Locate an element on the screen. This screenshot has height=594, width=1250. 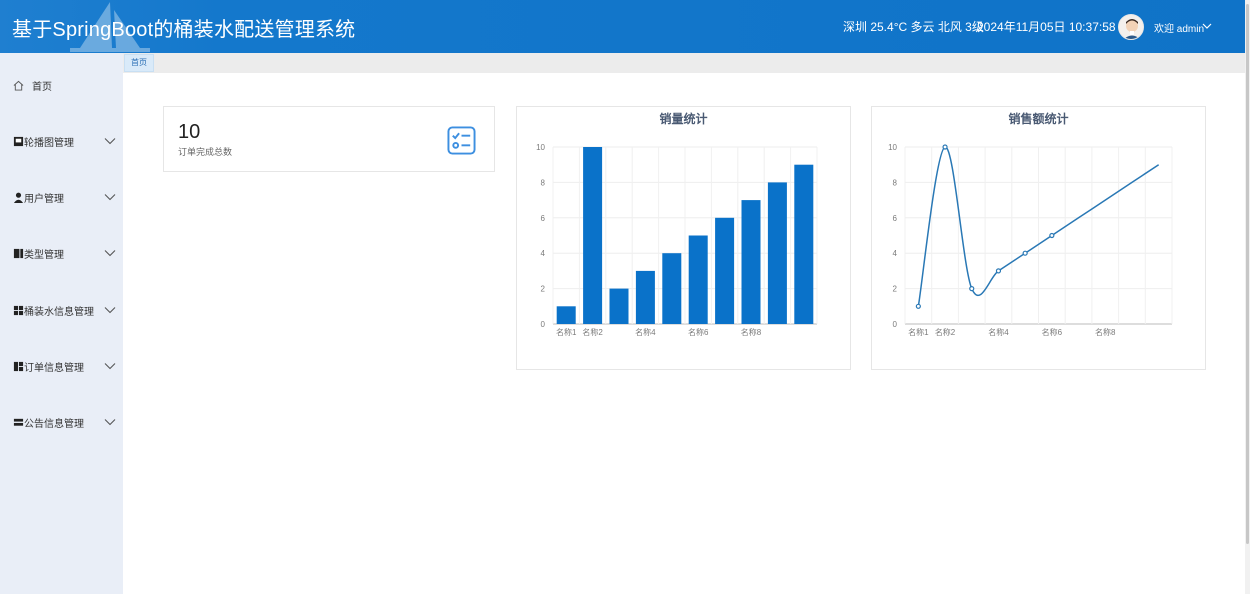
sidebar-item-label: 轮播图管理 is located at coordinates (49, 143).